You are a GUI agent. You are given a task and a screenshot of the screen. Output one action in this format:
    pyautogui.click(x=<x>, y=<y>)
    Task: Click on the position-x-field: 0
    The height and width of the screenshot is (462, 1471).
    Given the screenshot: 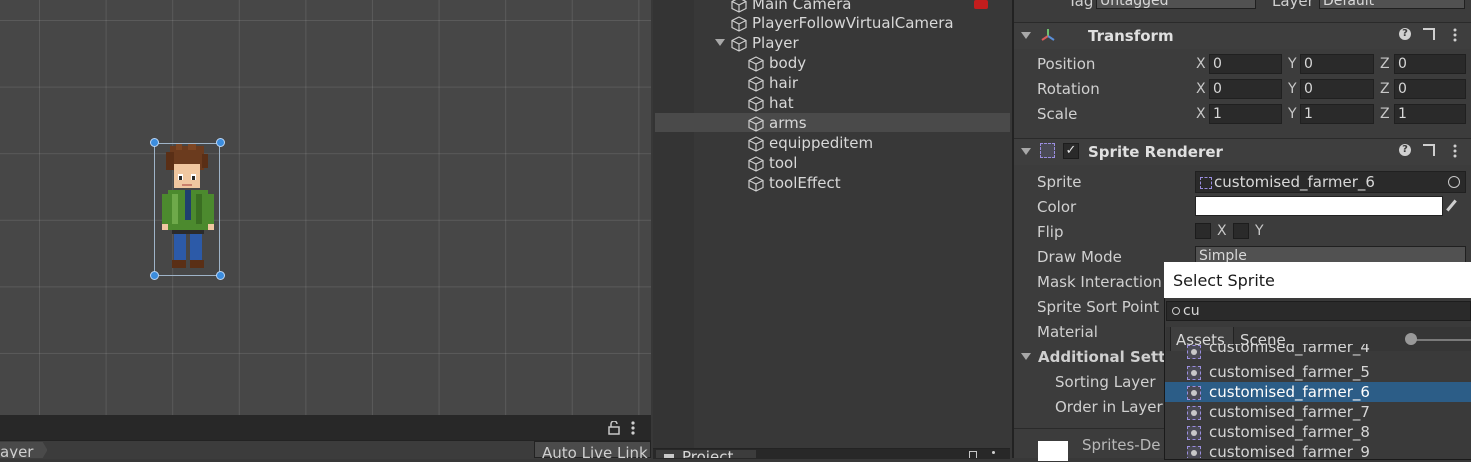 What is the action you would take?
    pyautogui.click(x=1245, y=64)
    